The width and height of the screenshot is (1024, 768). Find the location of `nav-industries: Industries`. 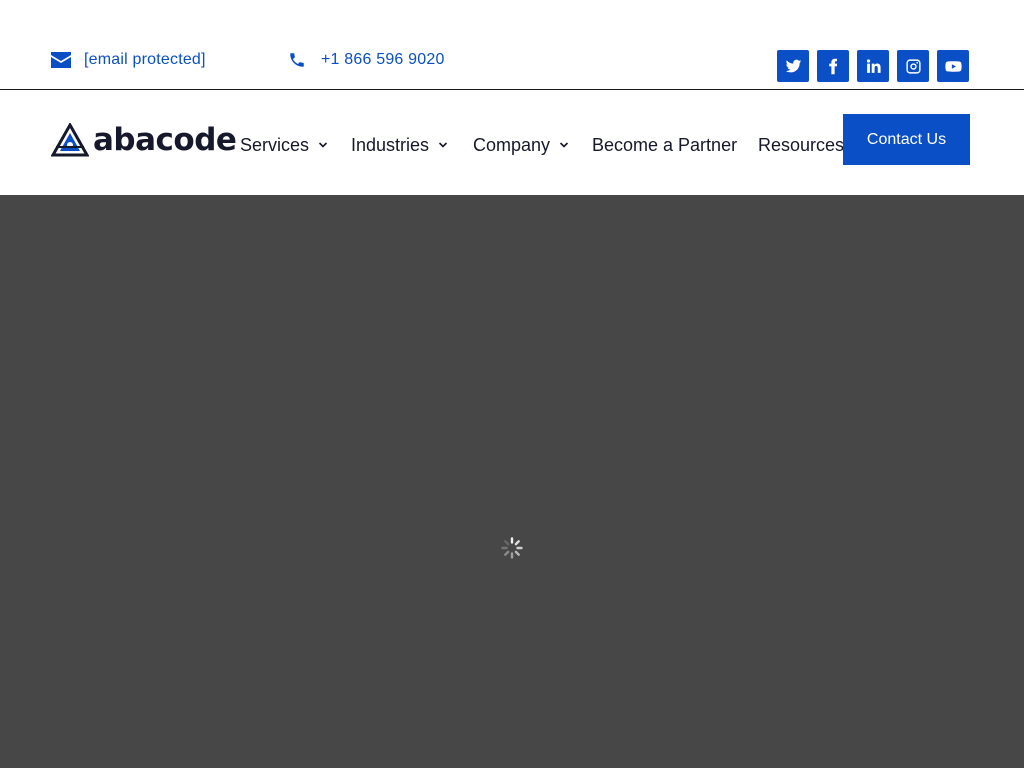

nav-industries: Industries is located at coordinates (399, 145).